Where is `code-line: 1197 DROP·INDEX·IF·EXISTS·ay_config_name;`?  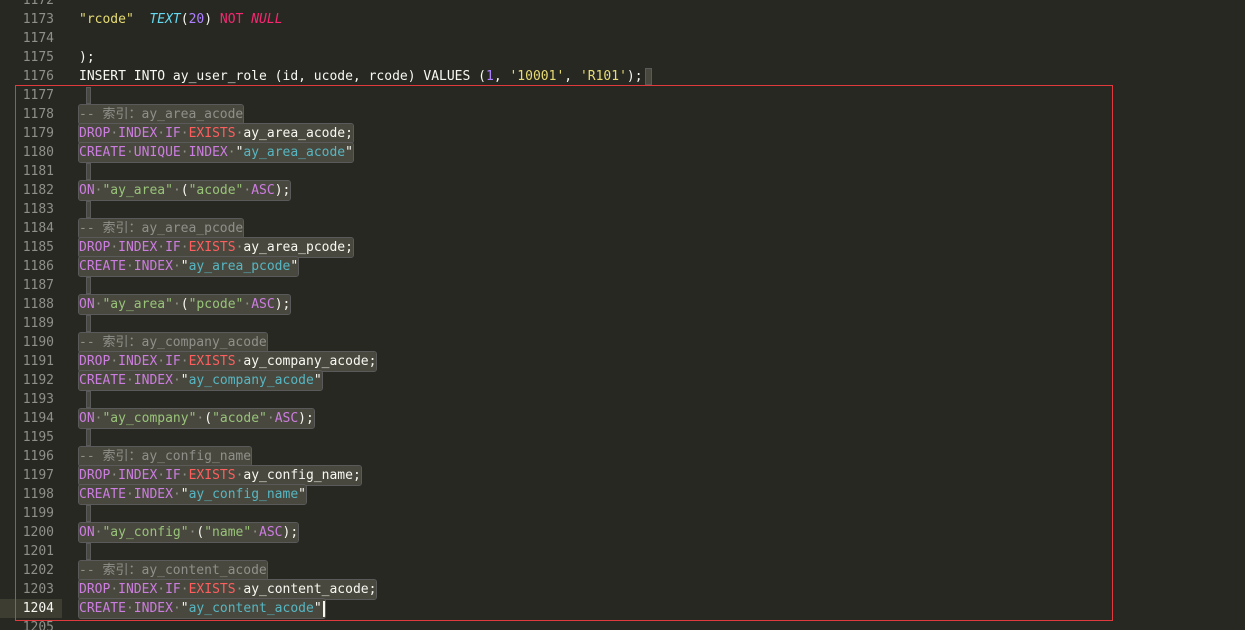
code-line: 1197 DROP·INDEX·IF·EXISTS·ay_config_name; is located at coordinates (622, 475).